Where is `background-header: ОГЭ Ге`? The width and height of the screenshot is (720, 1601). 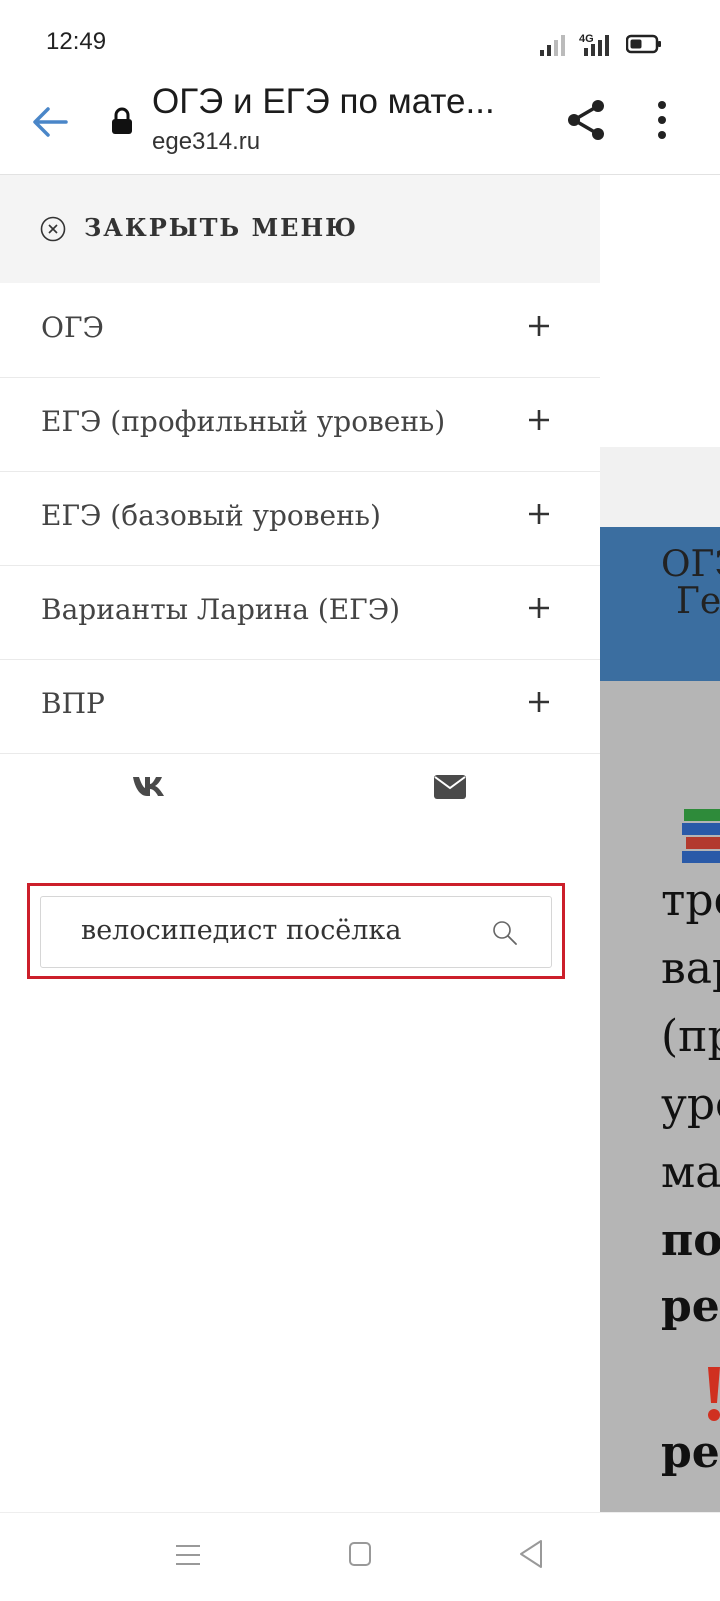
background-header: ОГЭ Ге is located at coordinates (660, 604).